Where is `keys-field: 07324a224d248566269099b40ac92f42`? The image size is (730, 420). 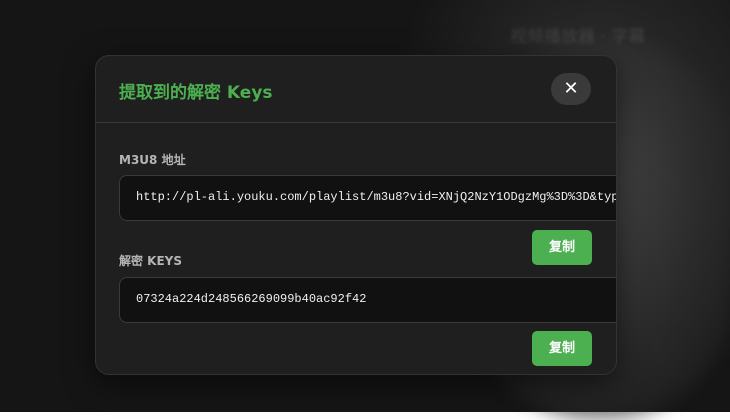
keys-field: 07324a224d248566269099b40ac92f42 is located at coordinates (367, 300).